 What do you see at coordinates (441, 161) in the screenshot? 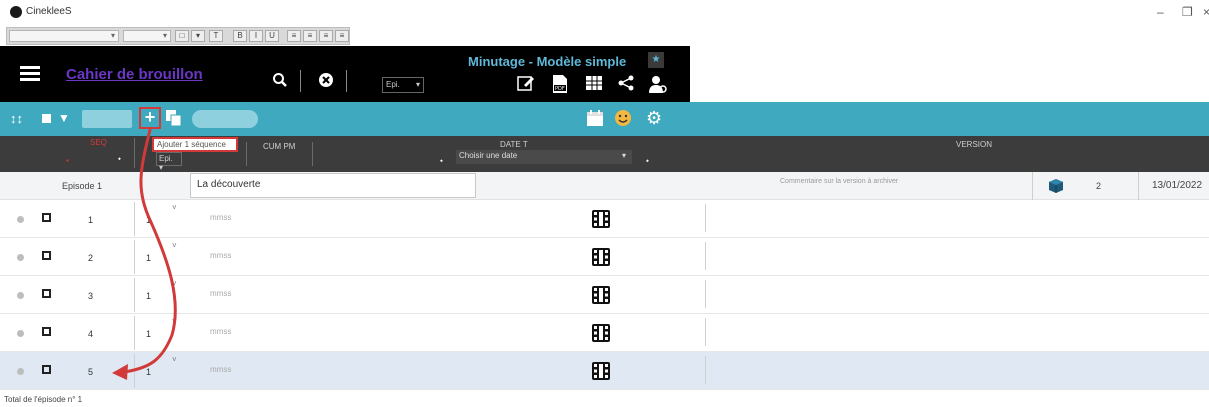
I see `date-sort-icon: ⬩` at bounding box center [441, 161].